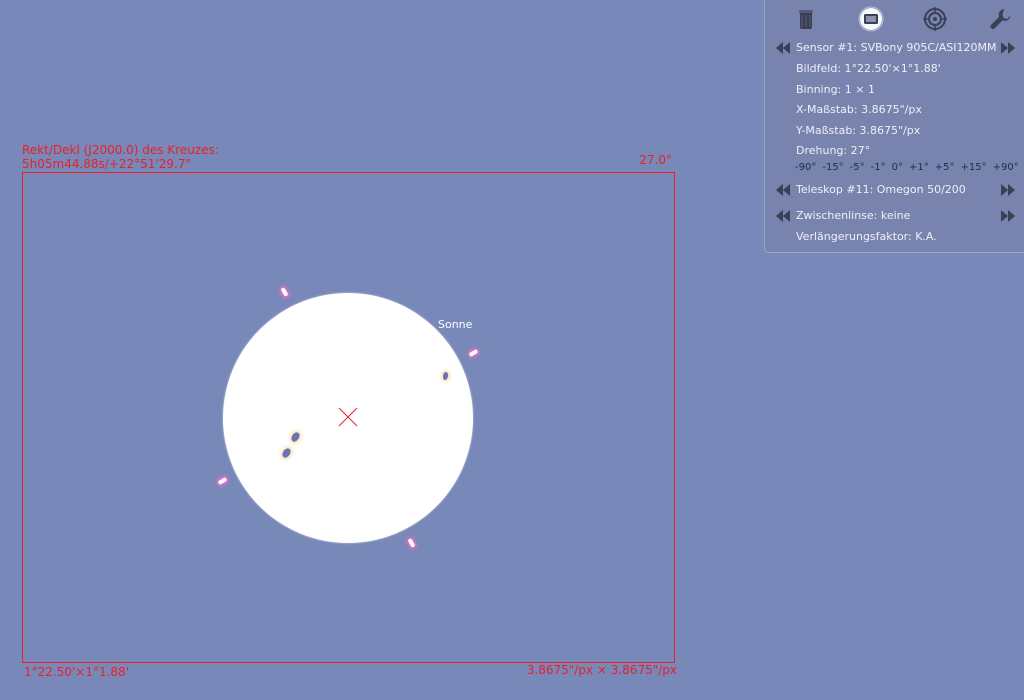 The image size is (1024, 700). I want to click on rotate-plus-90-button: +90°, so click(1006, 167).